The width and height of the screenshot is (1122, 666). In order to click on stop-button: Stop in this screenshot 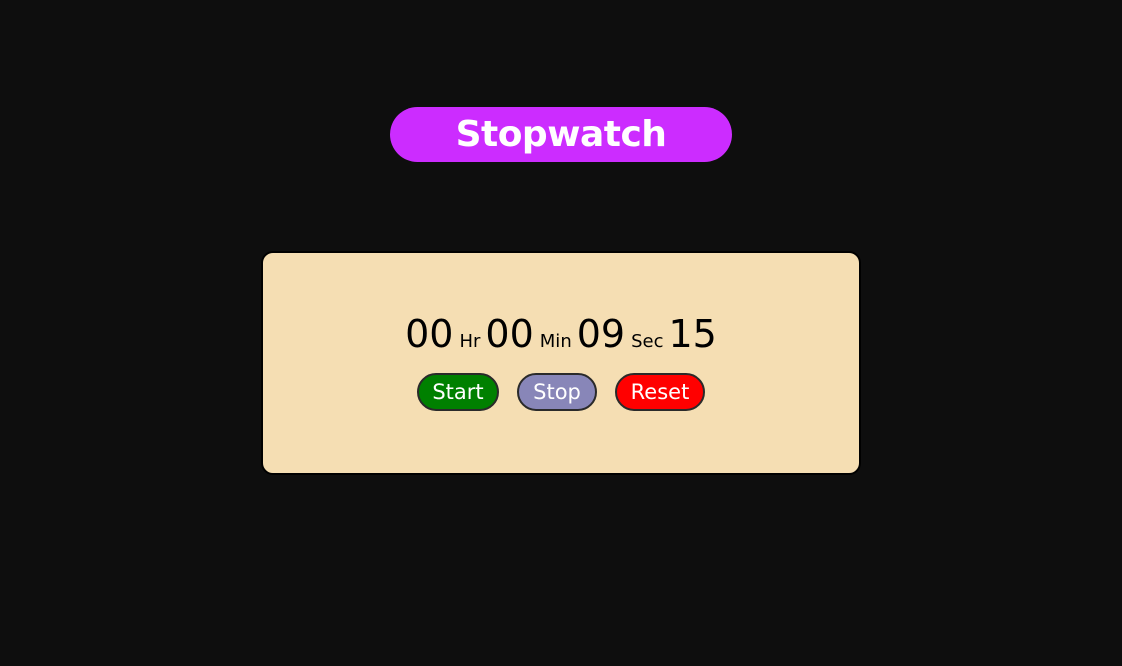, I will do `click(557, 392)`.